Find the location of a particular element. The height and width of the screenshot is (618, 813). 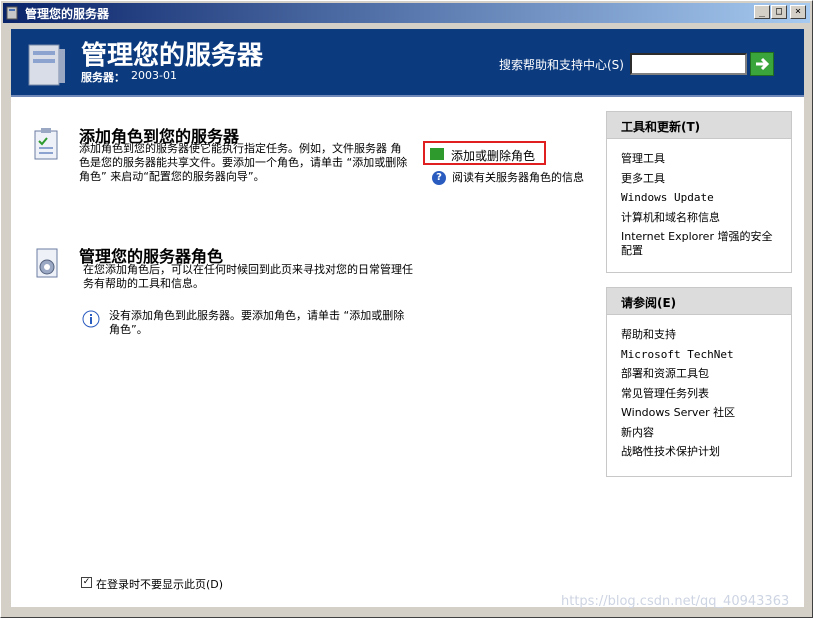

add-remove-roles-link: 添加或删除角色 is located at coordinates (484, 153).